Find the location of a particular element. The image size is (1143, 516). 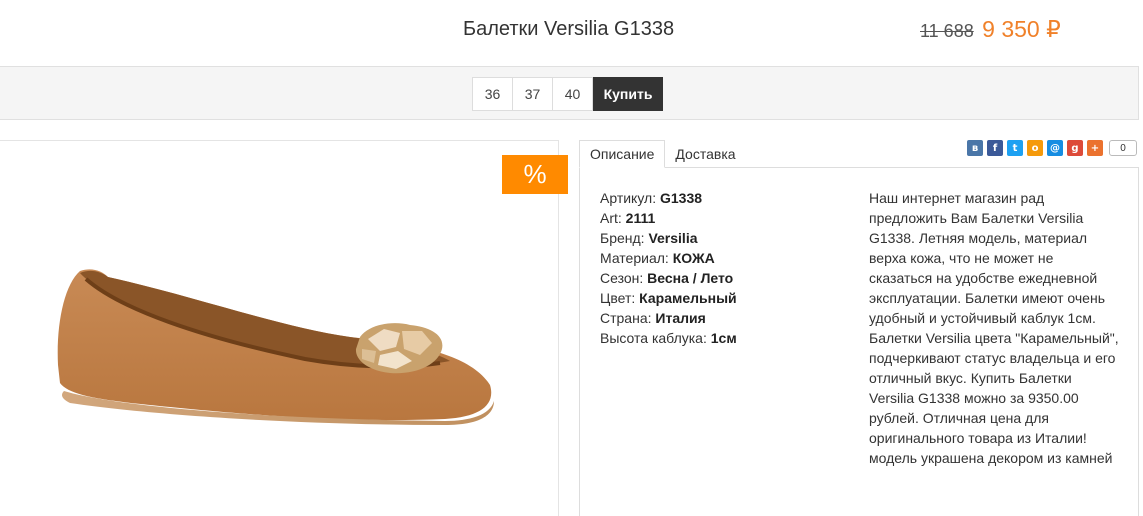

new-price: 9 350 ₽ is located at coordinates (1021, 29).